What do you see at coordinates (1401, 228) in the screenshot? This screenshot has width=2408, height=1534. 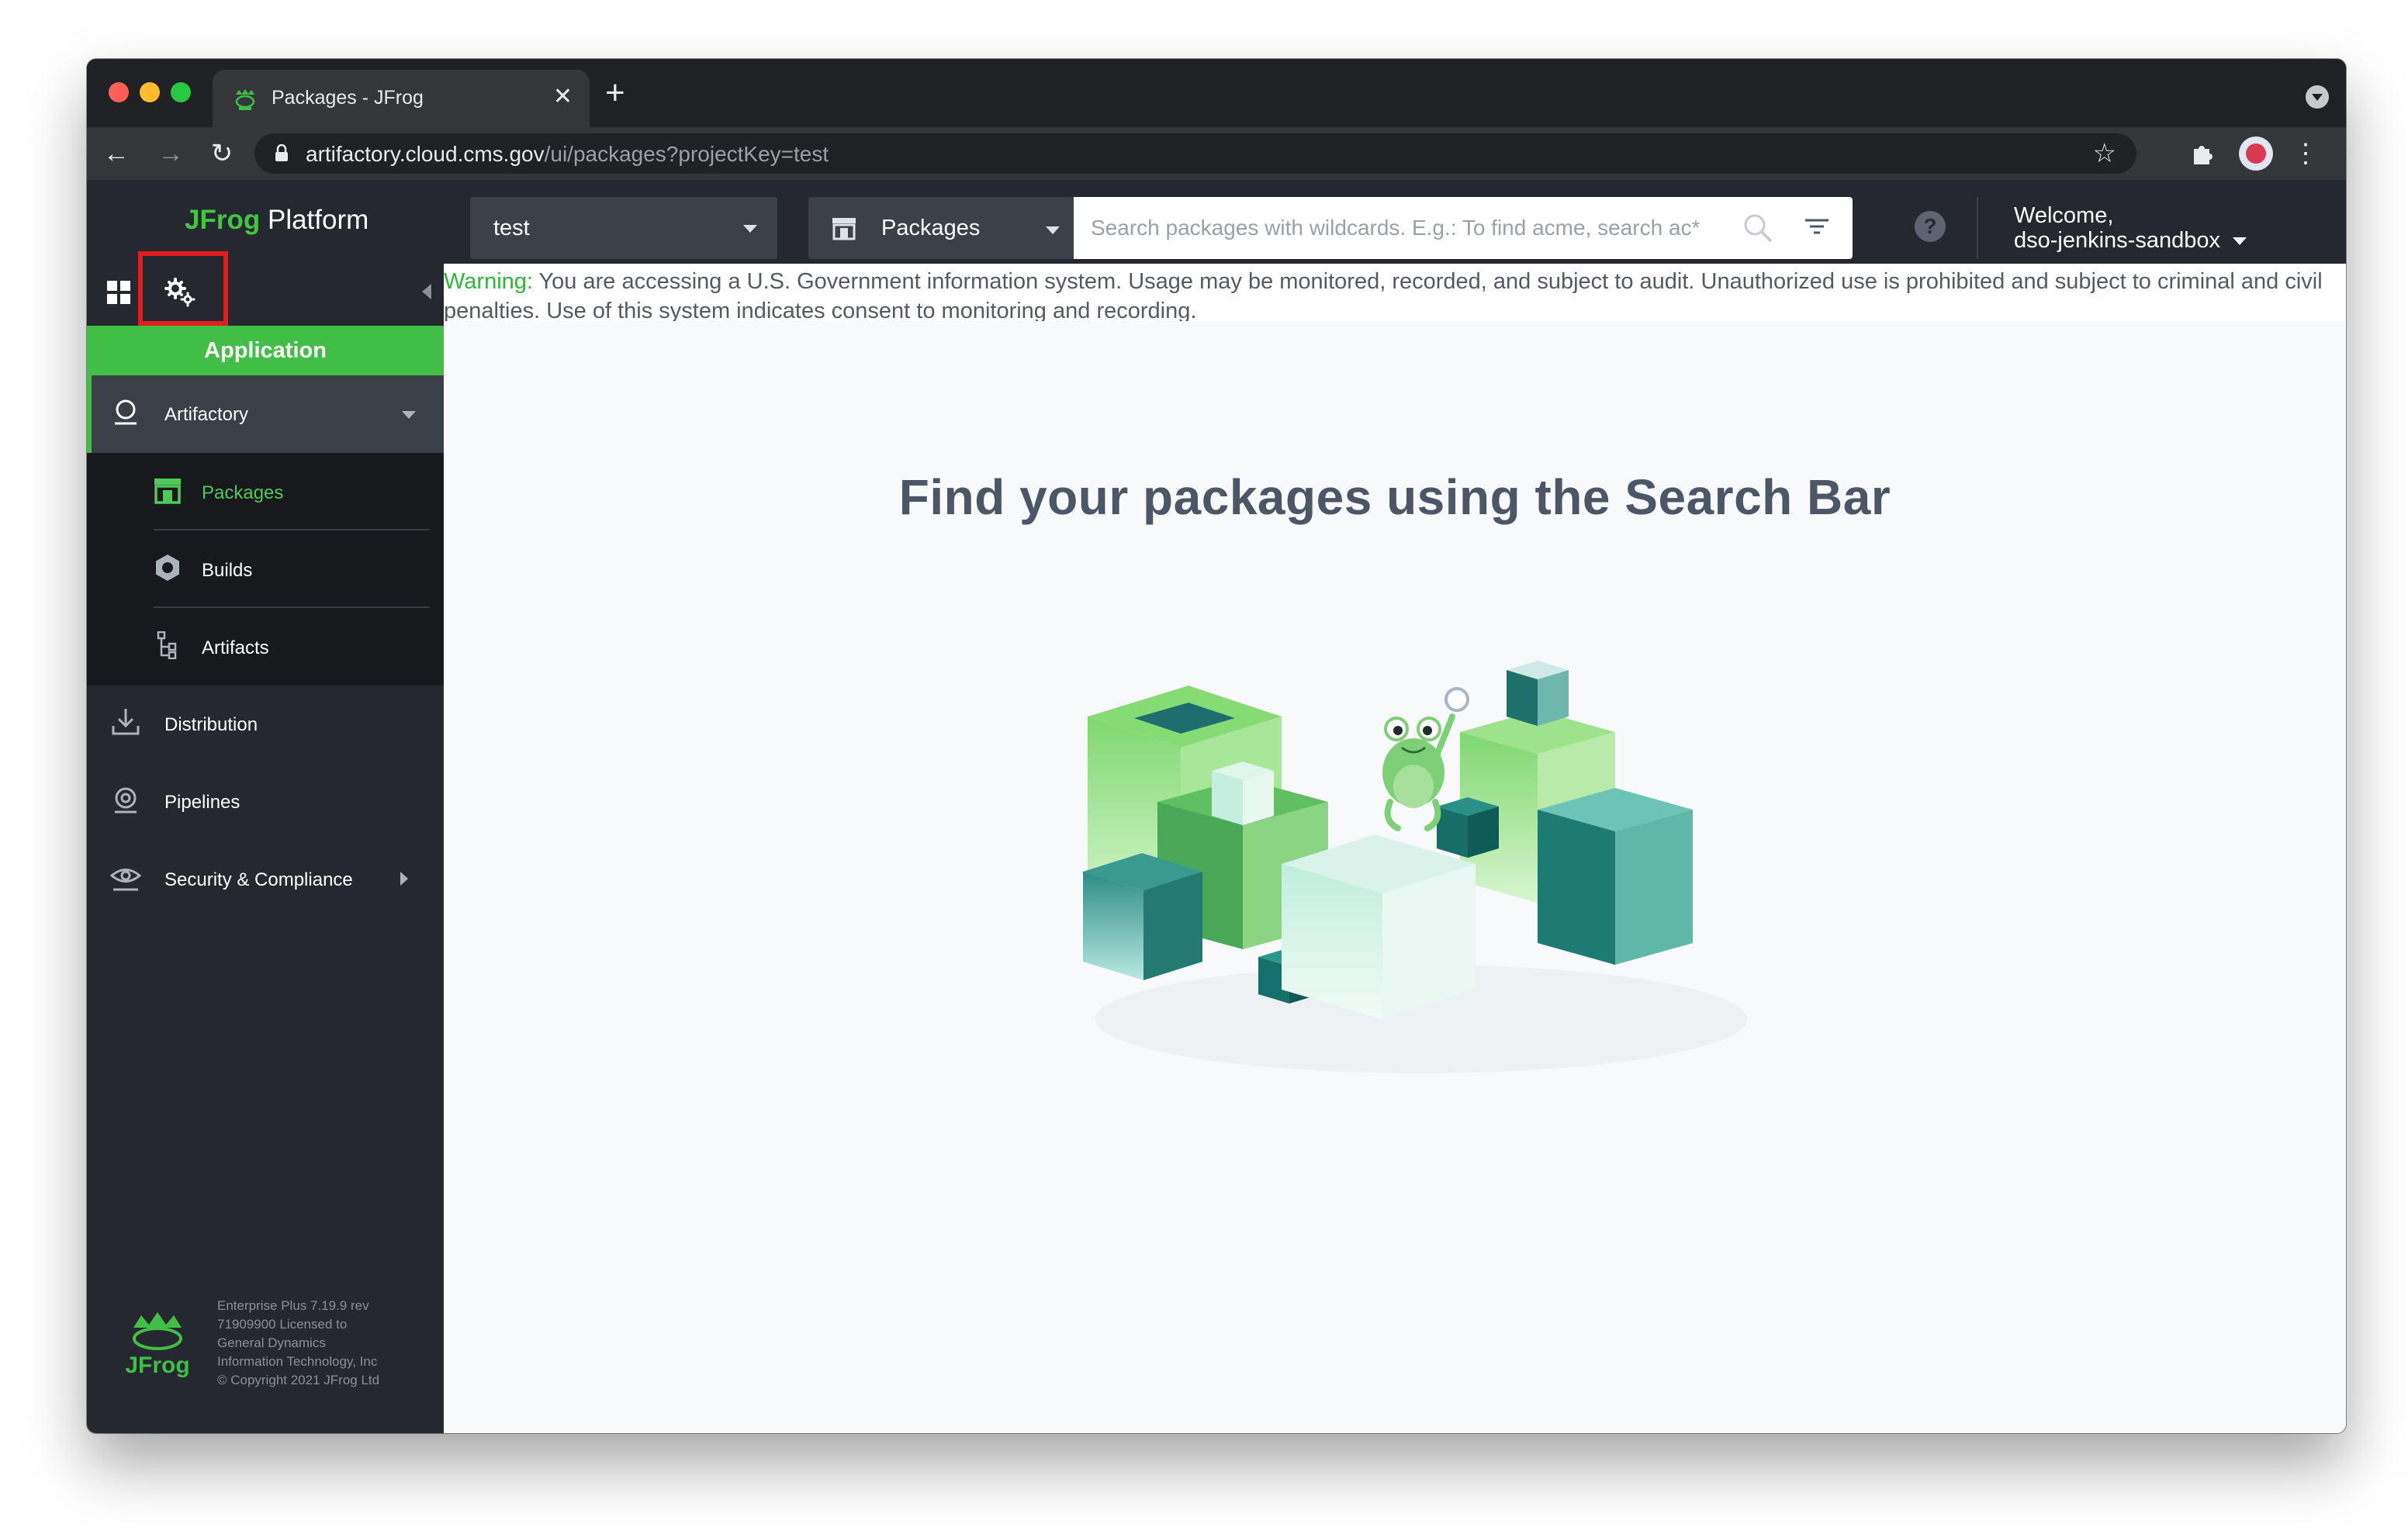 I see `search-input` at bounding box center [1401, 228].